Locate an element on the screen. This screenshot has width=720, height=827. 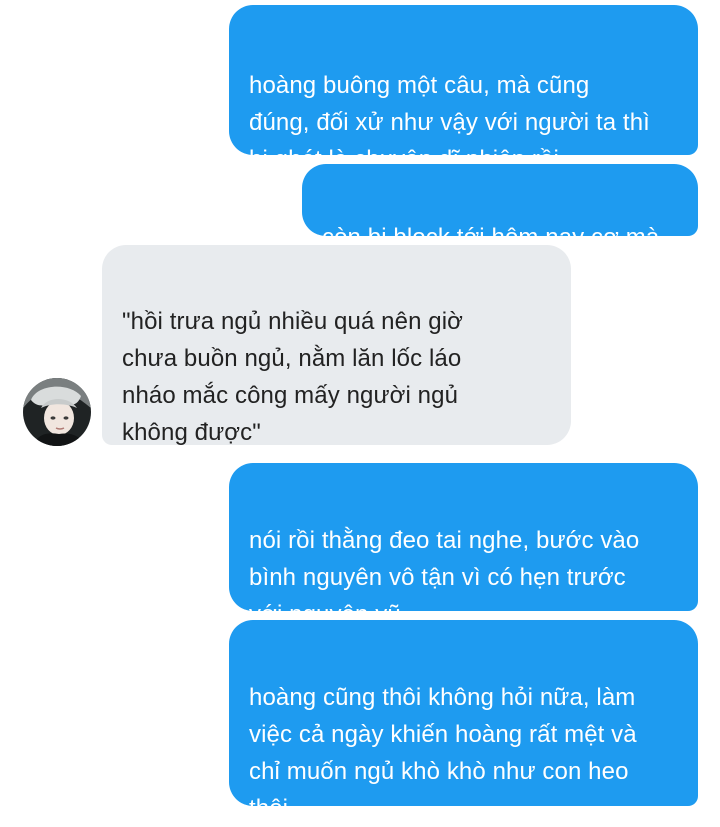
user-avatar-photo-icon is located at coordinates (57, 412).